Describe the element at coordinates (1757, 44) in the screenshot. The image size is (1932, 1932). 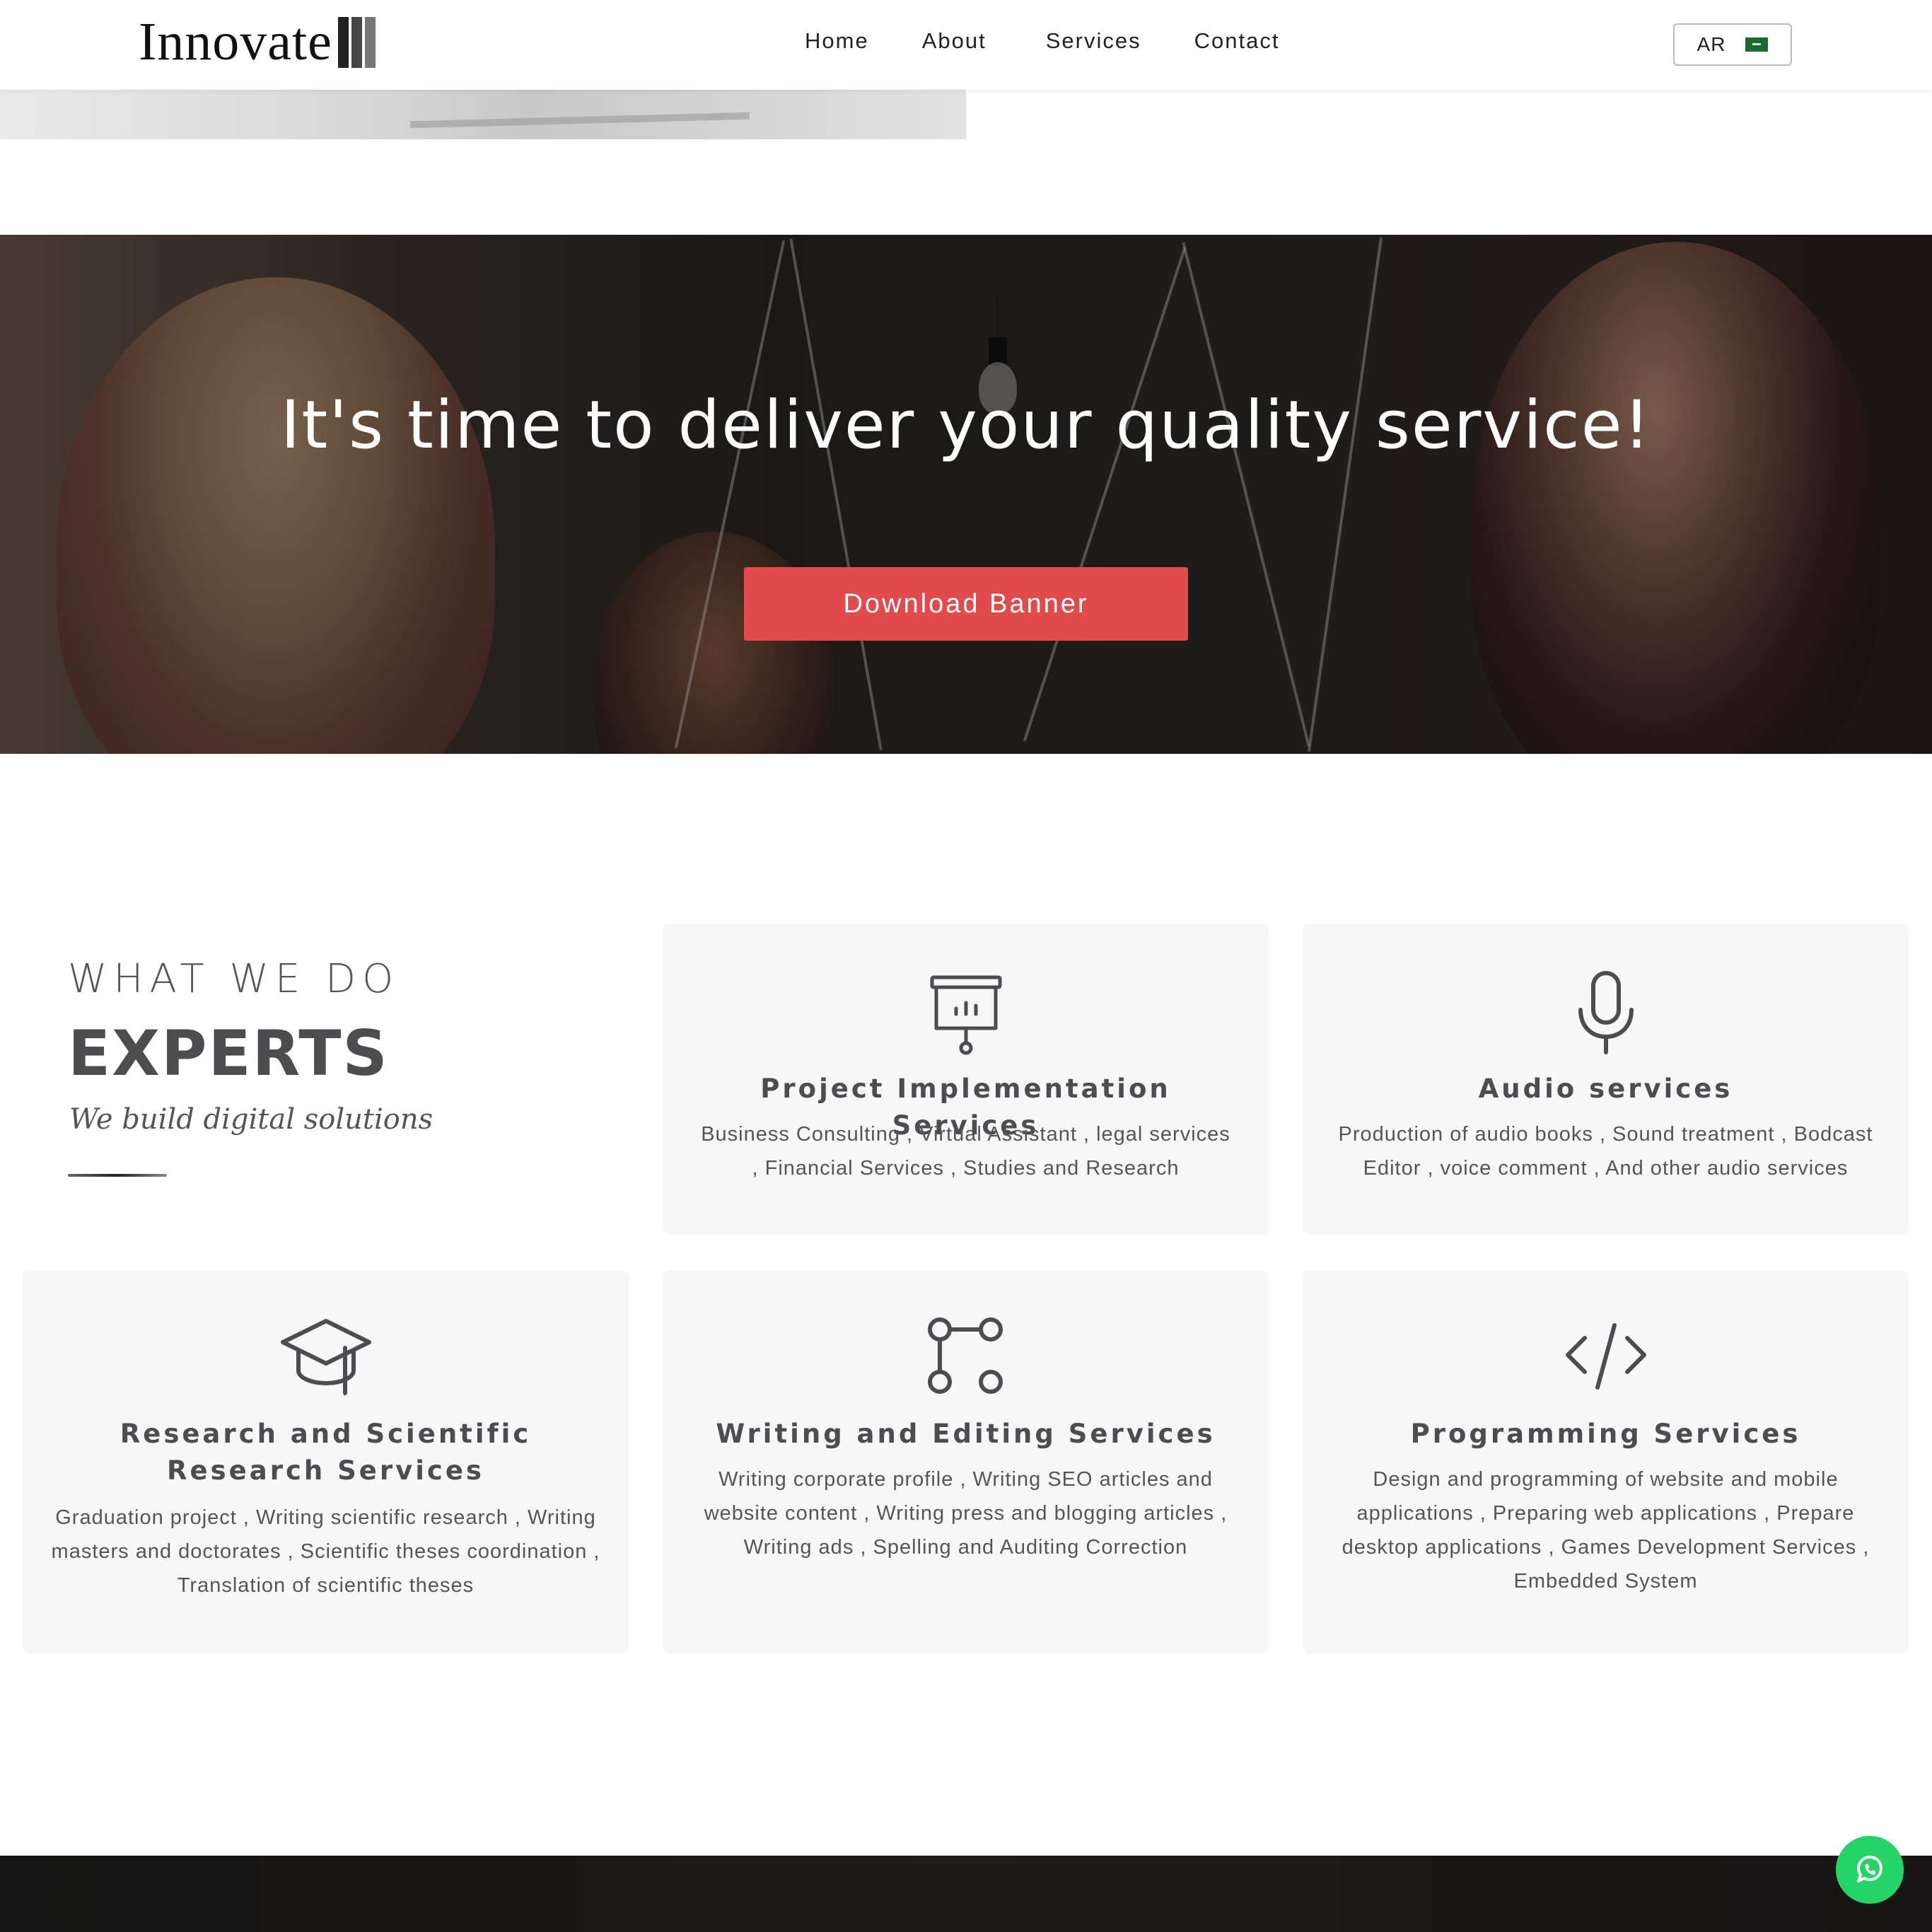
I see `saudi-flag-icon` at that location.